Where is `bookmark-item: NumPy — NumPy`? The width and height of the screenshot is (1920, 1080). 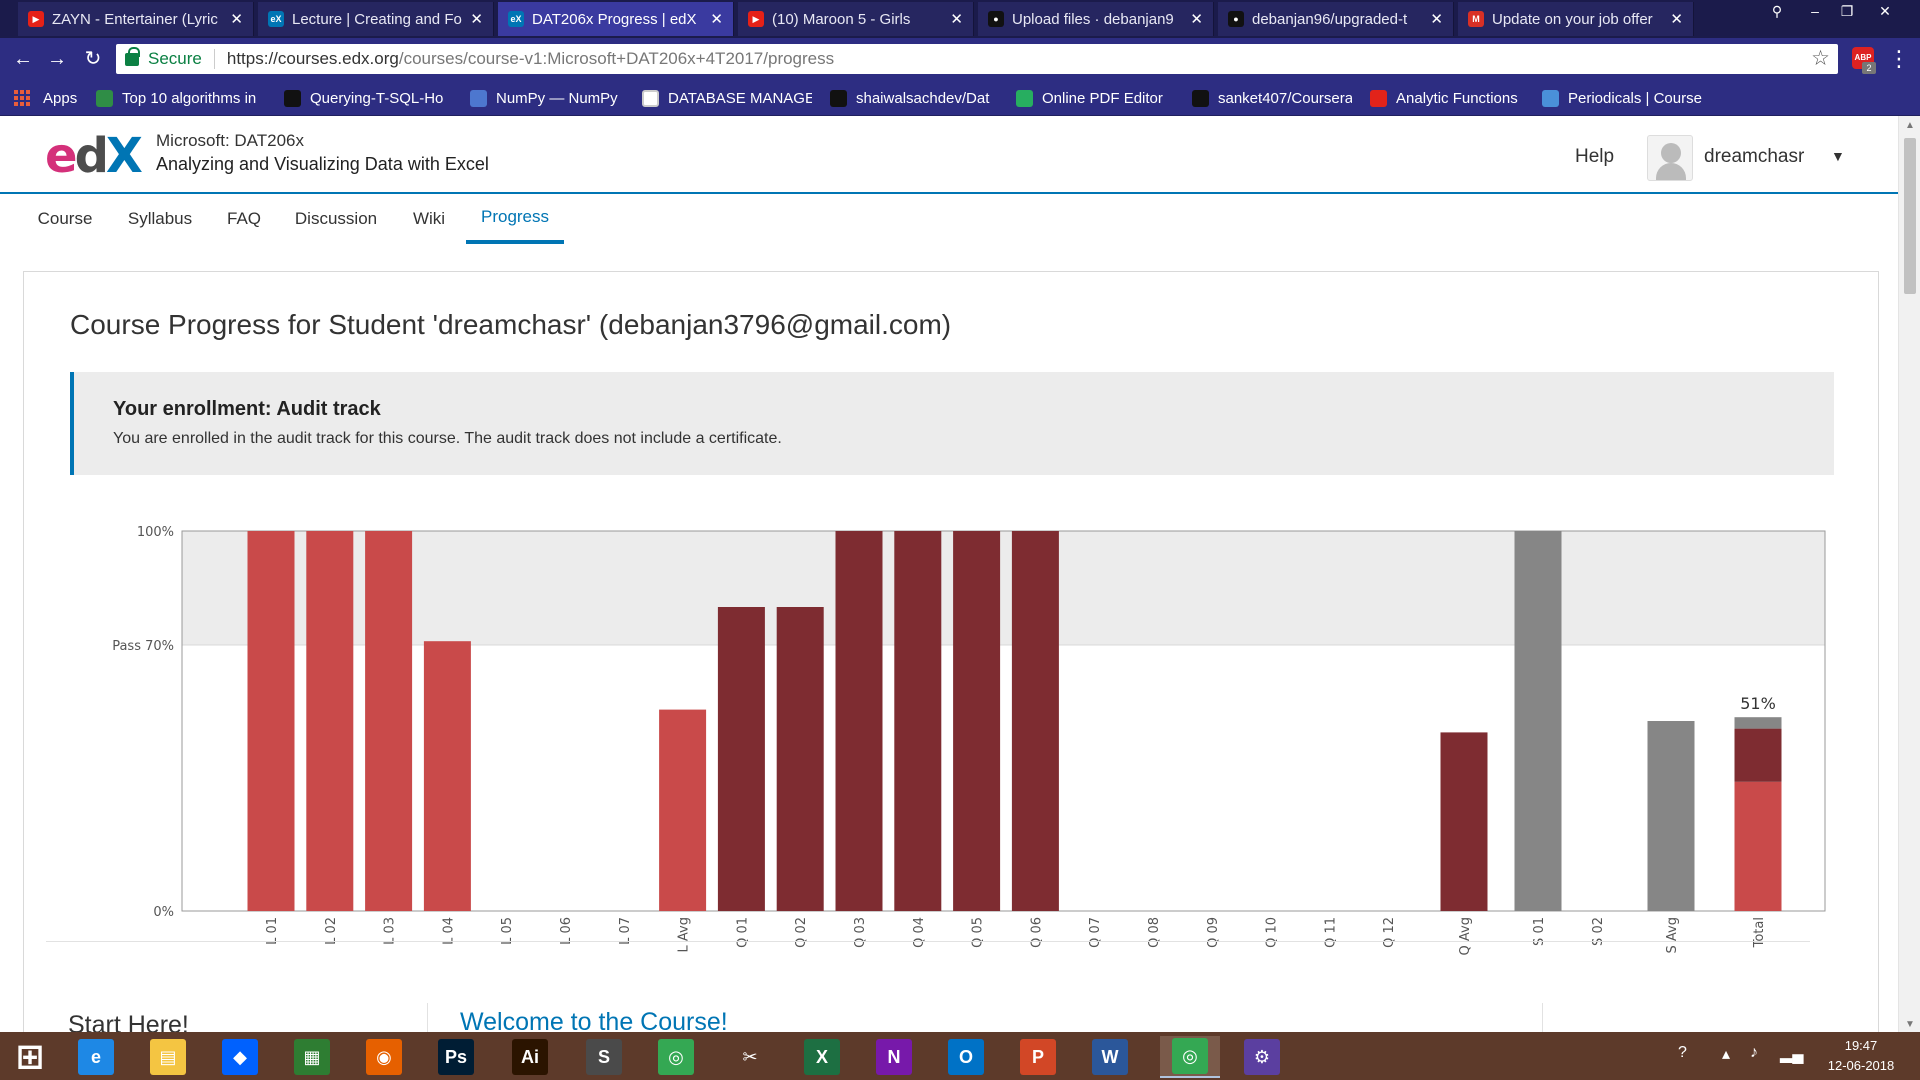 bookmark-item: NumPy — NumPy is located at coordinates (550, 98).